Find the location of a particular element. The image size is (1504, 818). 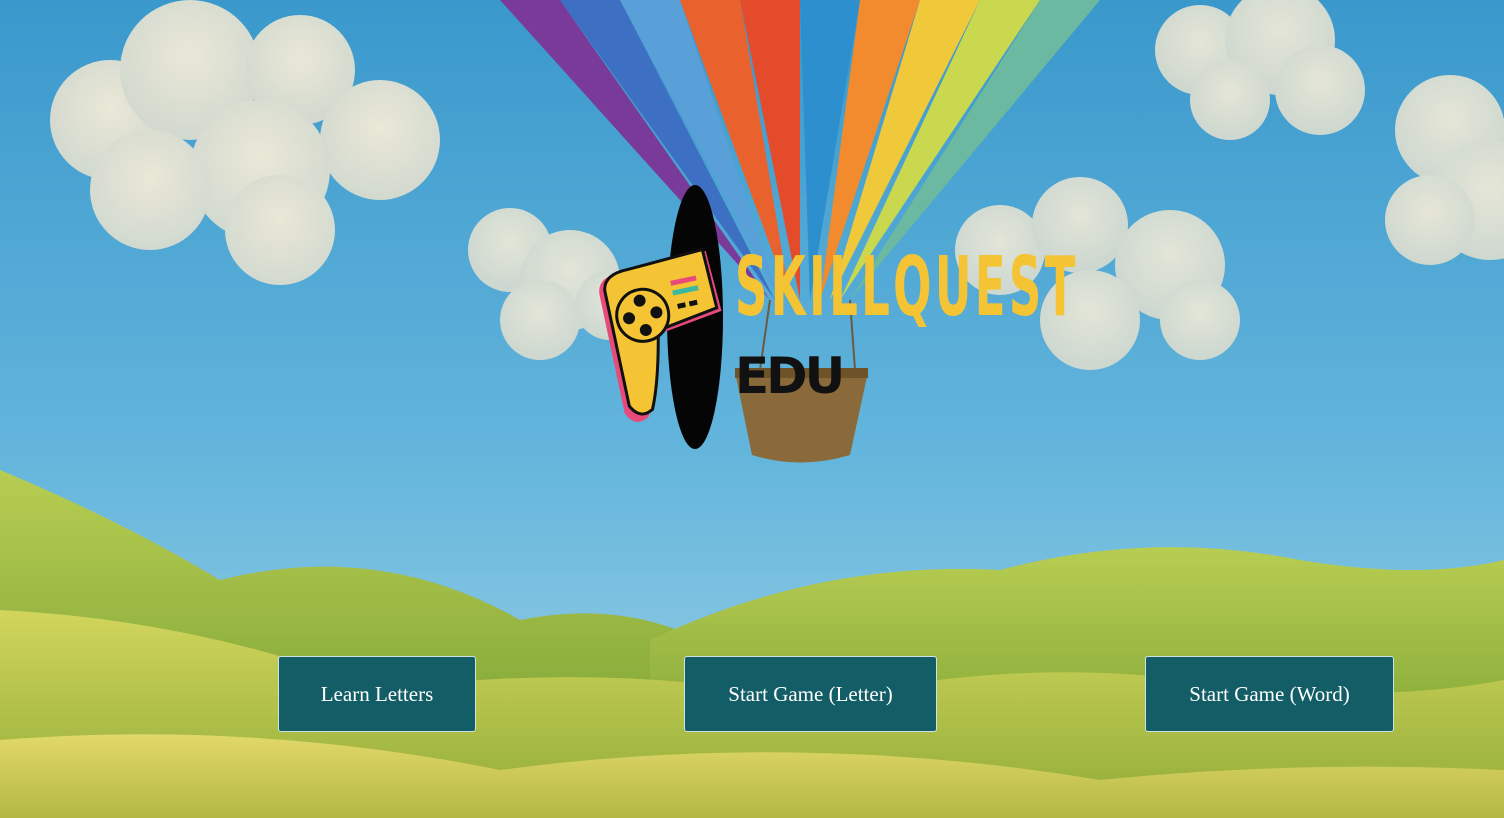

start-game-word-button: Start Game (Word) is located at coordinates (1269, 694).